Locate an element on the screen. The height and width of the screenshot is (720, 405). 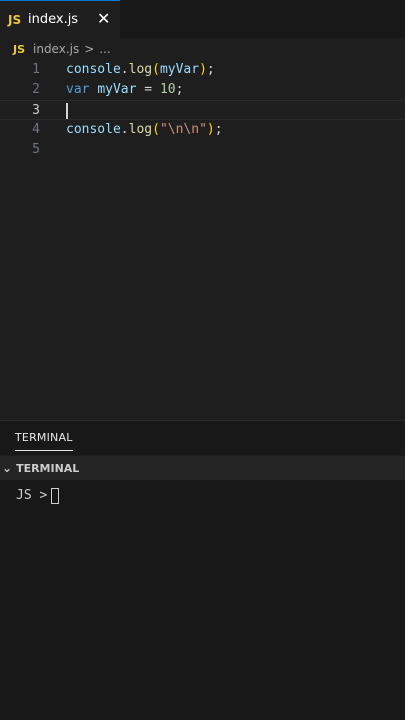
code-token: 10 is located at coordinates (167, 89).